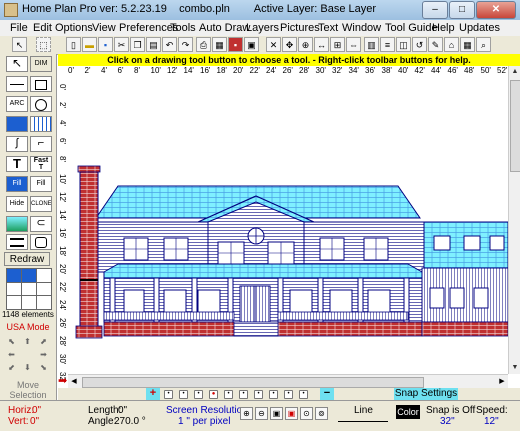 Image resolution: width=520 pixels, height=431 pixels. I want to click on scroll-left-icon: ◀, so click(74, 382).